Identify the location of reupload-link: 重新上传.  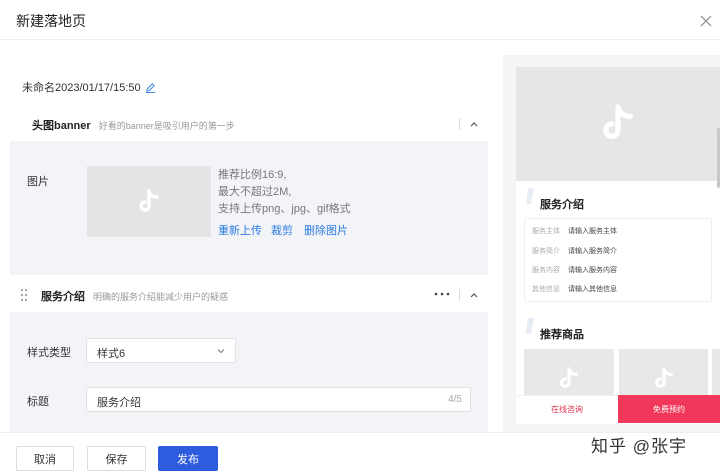
(240, 230).